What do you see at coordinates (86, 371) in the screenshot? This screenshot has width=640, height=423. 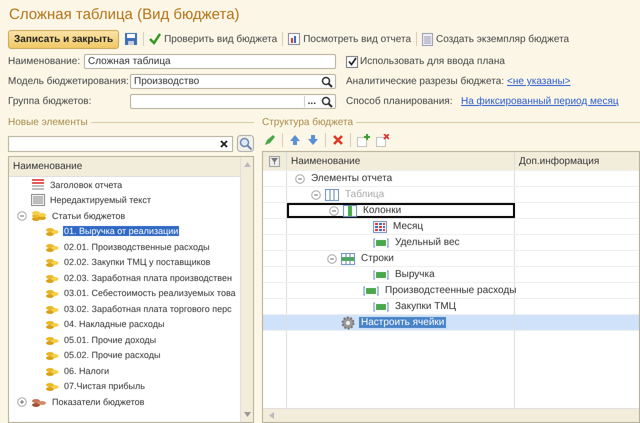 I see `tree-item: 06. Налоги` at bounding box center [86, 371].